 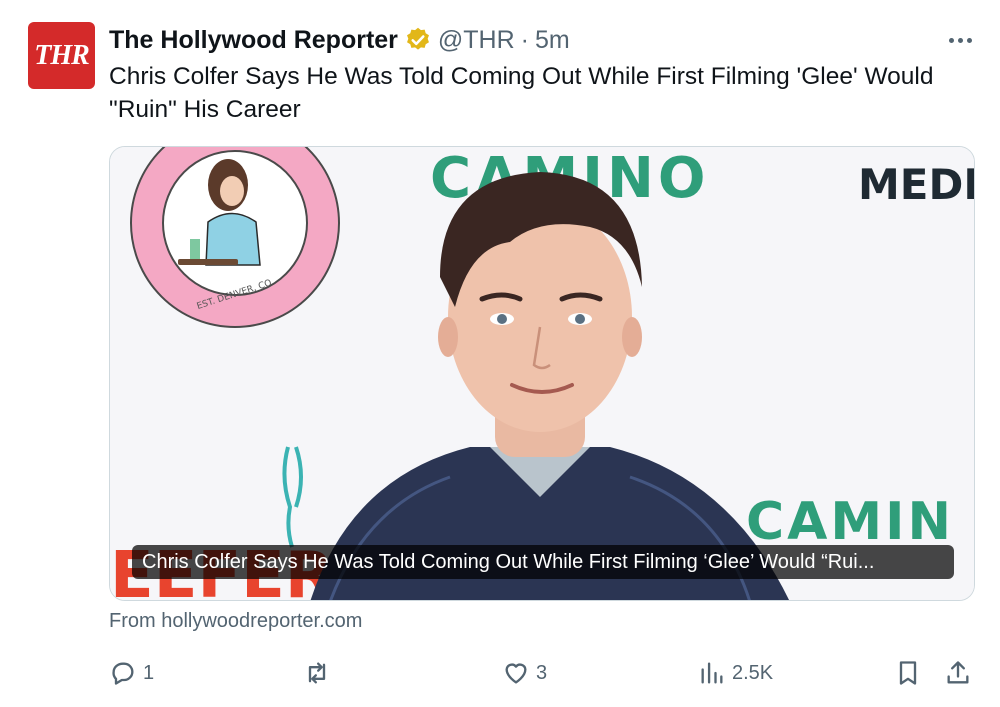 I want to click on reply-count: 1, so click(x=149, y=672).